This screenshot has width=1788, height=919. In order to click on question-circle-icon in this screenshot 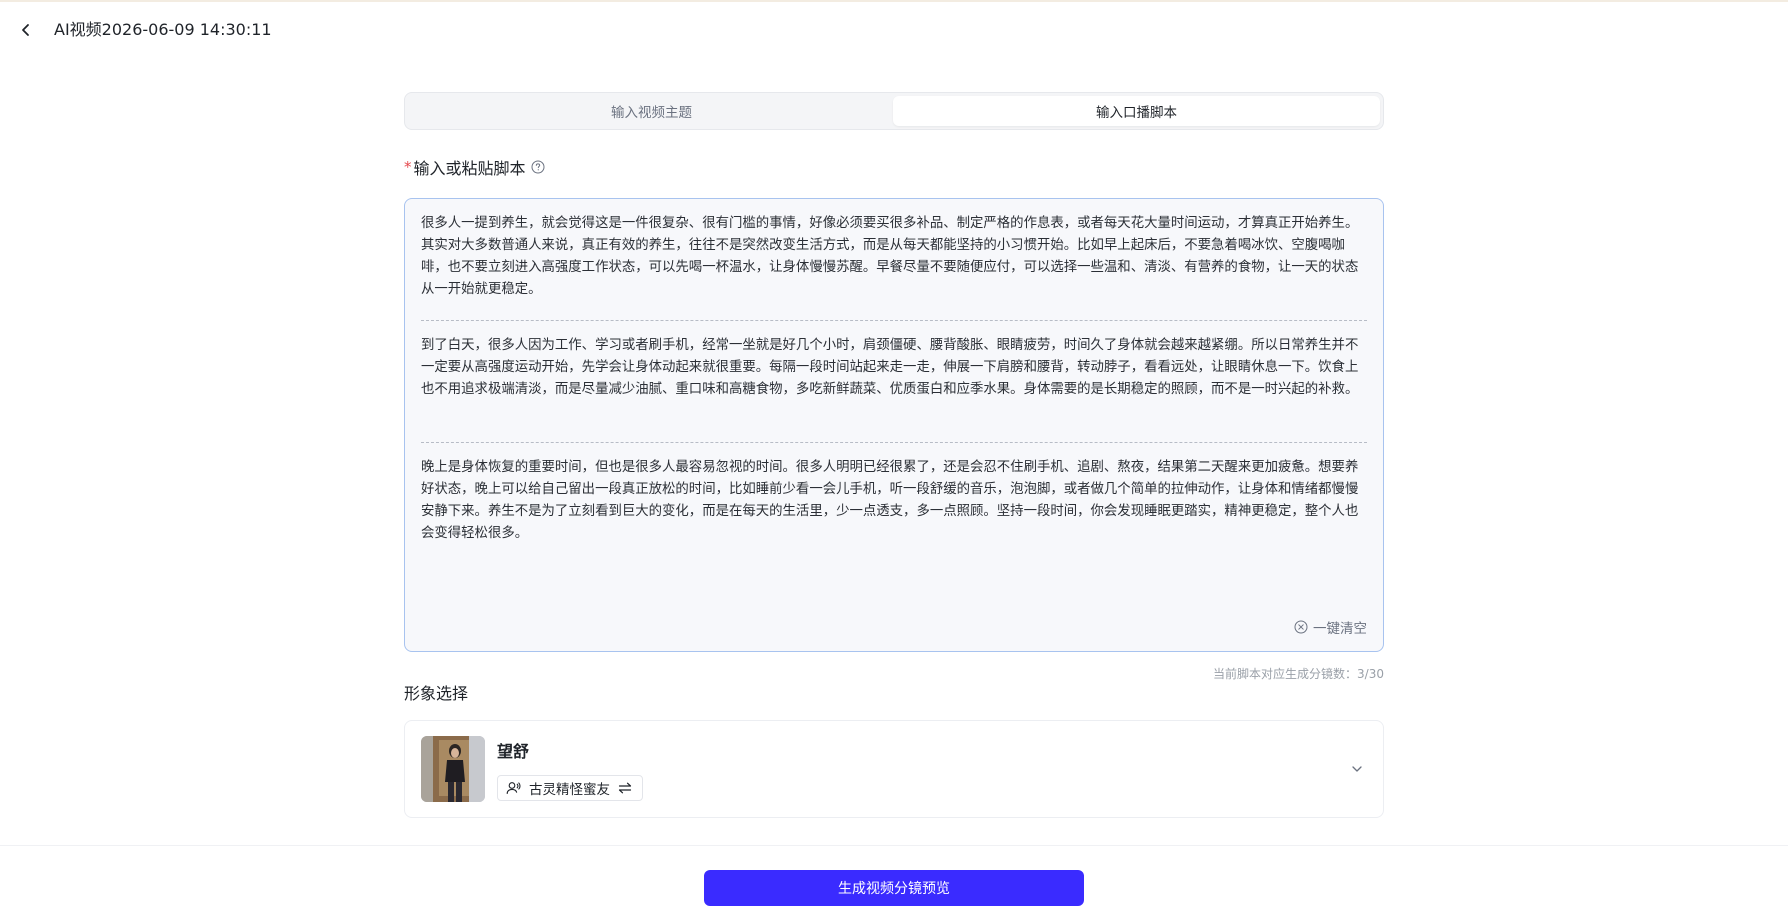, I will do `click(538, 167)`.